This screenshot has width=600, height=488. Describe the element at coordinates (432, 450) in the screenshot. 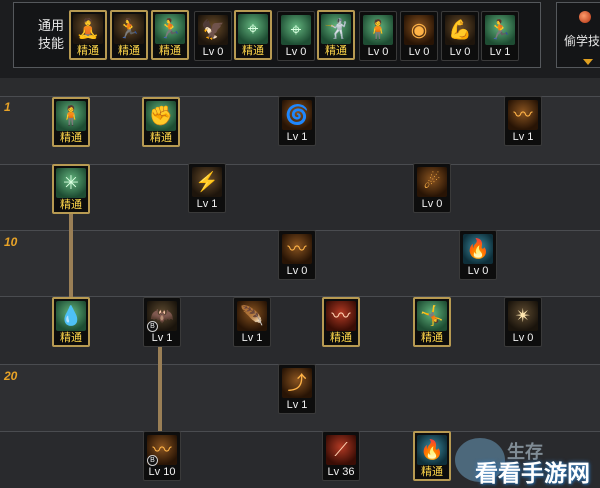

I see `aura-icon: 🔥` at that location.